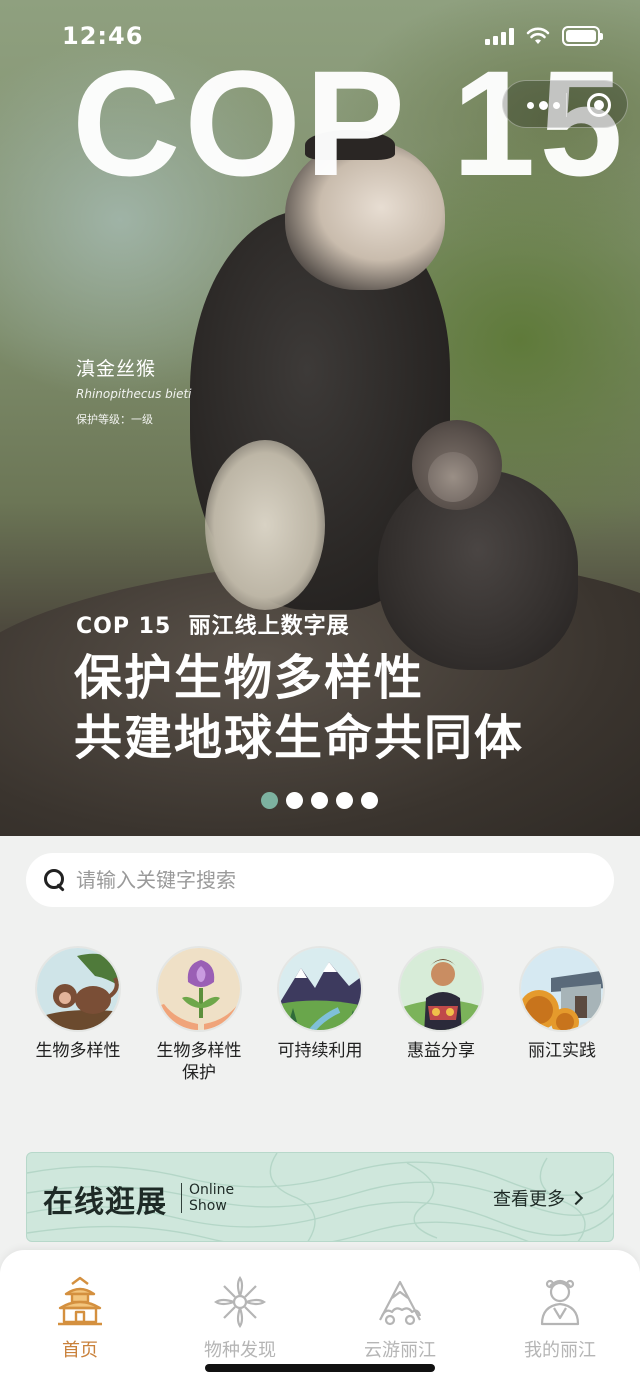 The width and height of the screenshot is (640, 1385). I want to click on tab-label: 我的丽江, so click(560, 1350).